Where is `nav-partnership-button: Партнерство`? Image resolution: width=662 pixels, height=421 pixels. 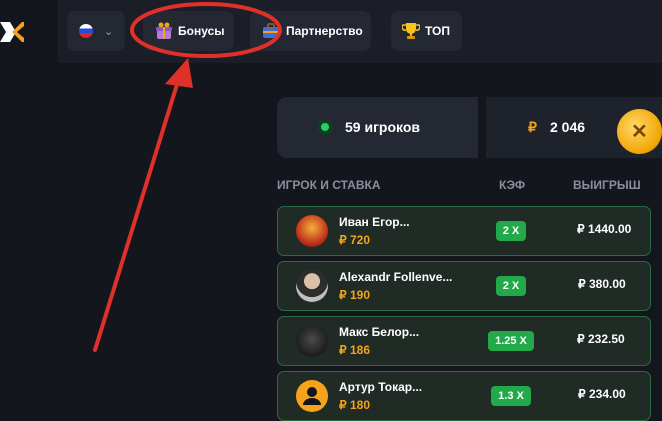 nav-partnership-button: Партнерство is located at coordinates (310, 31).